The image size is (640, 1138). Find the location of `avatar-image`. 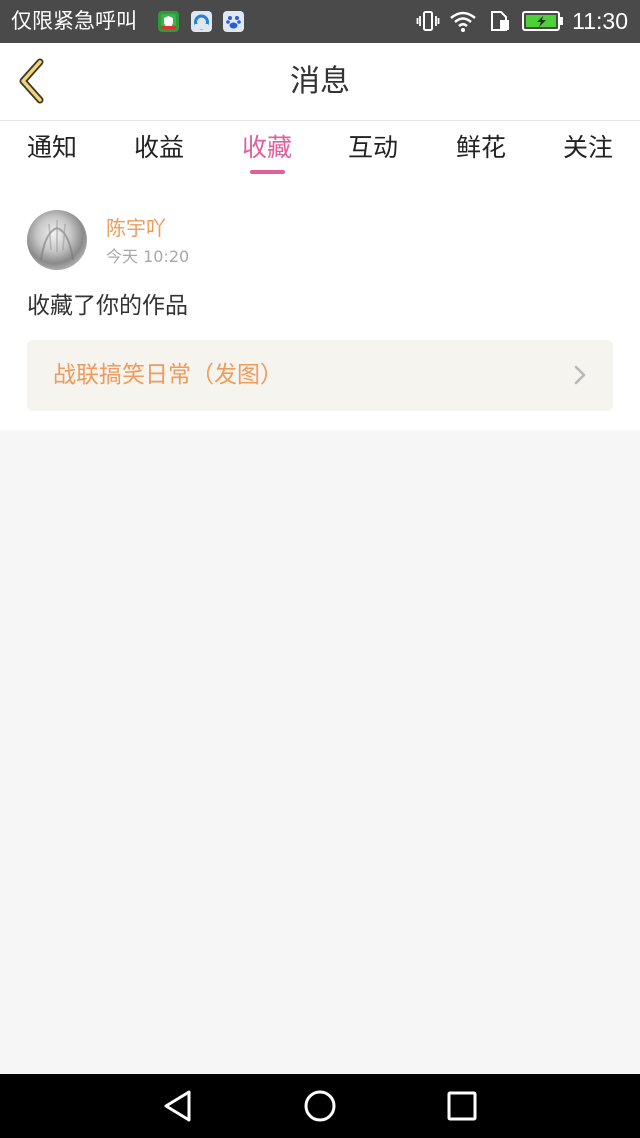

avatar-image is located at coordinates (57, 240).